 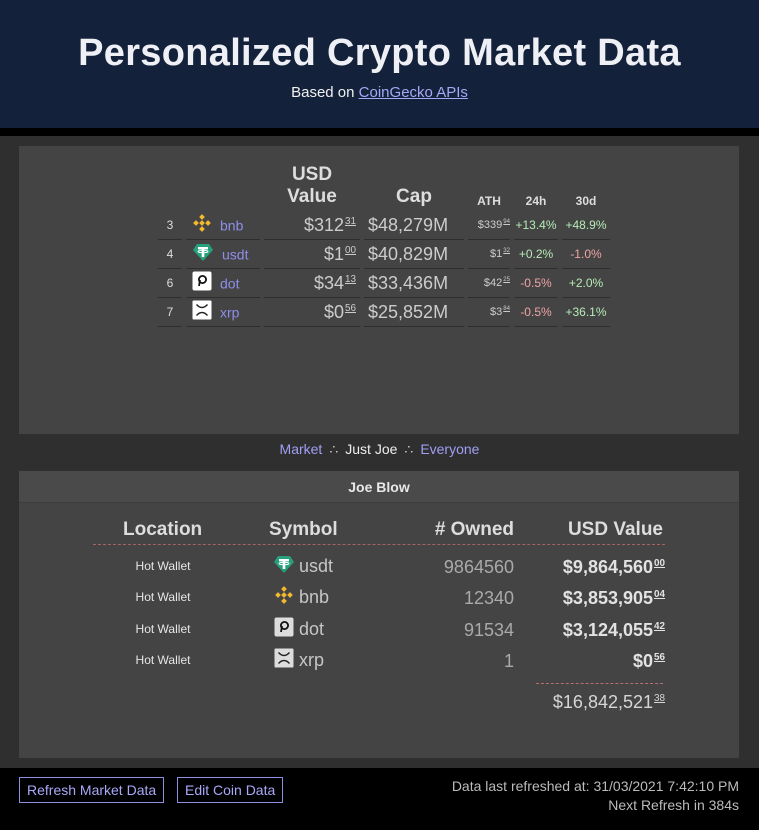 What do you see at coordinates (301, 449) in the screenshot?
I see `nav-market-link: Market` at bounding box center [301, 449].